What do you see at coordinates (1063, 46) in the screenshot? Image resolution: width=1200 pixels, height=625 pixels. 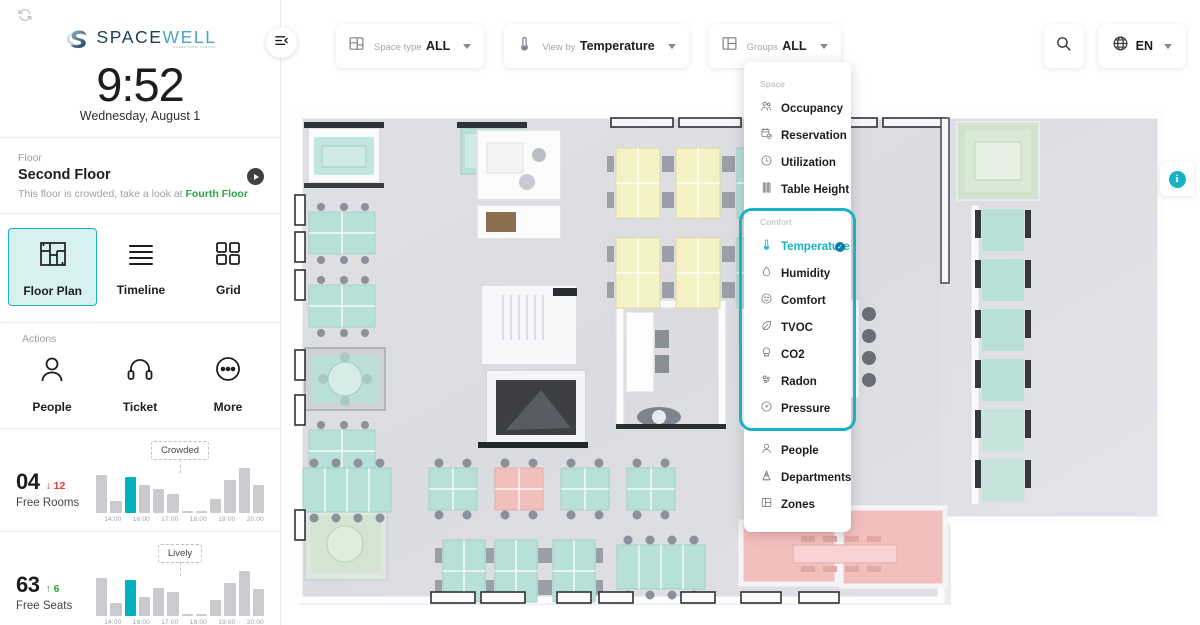 I see `search-button` at bounding box center [1063, 46].